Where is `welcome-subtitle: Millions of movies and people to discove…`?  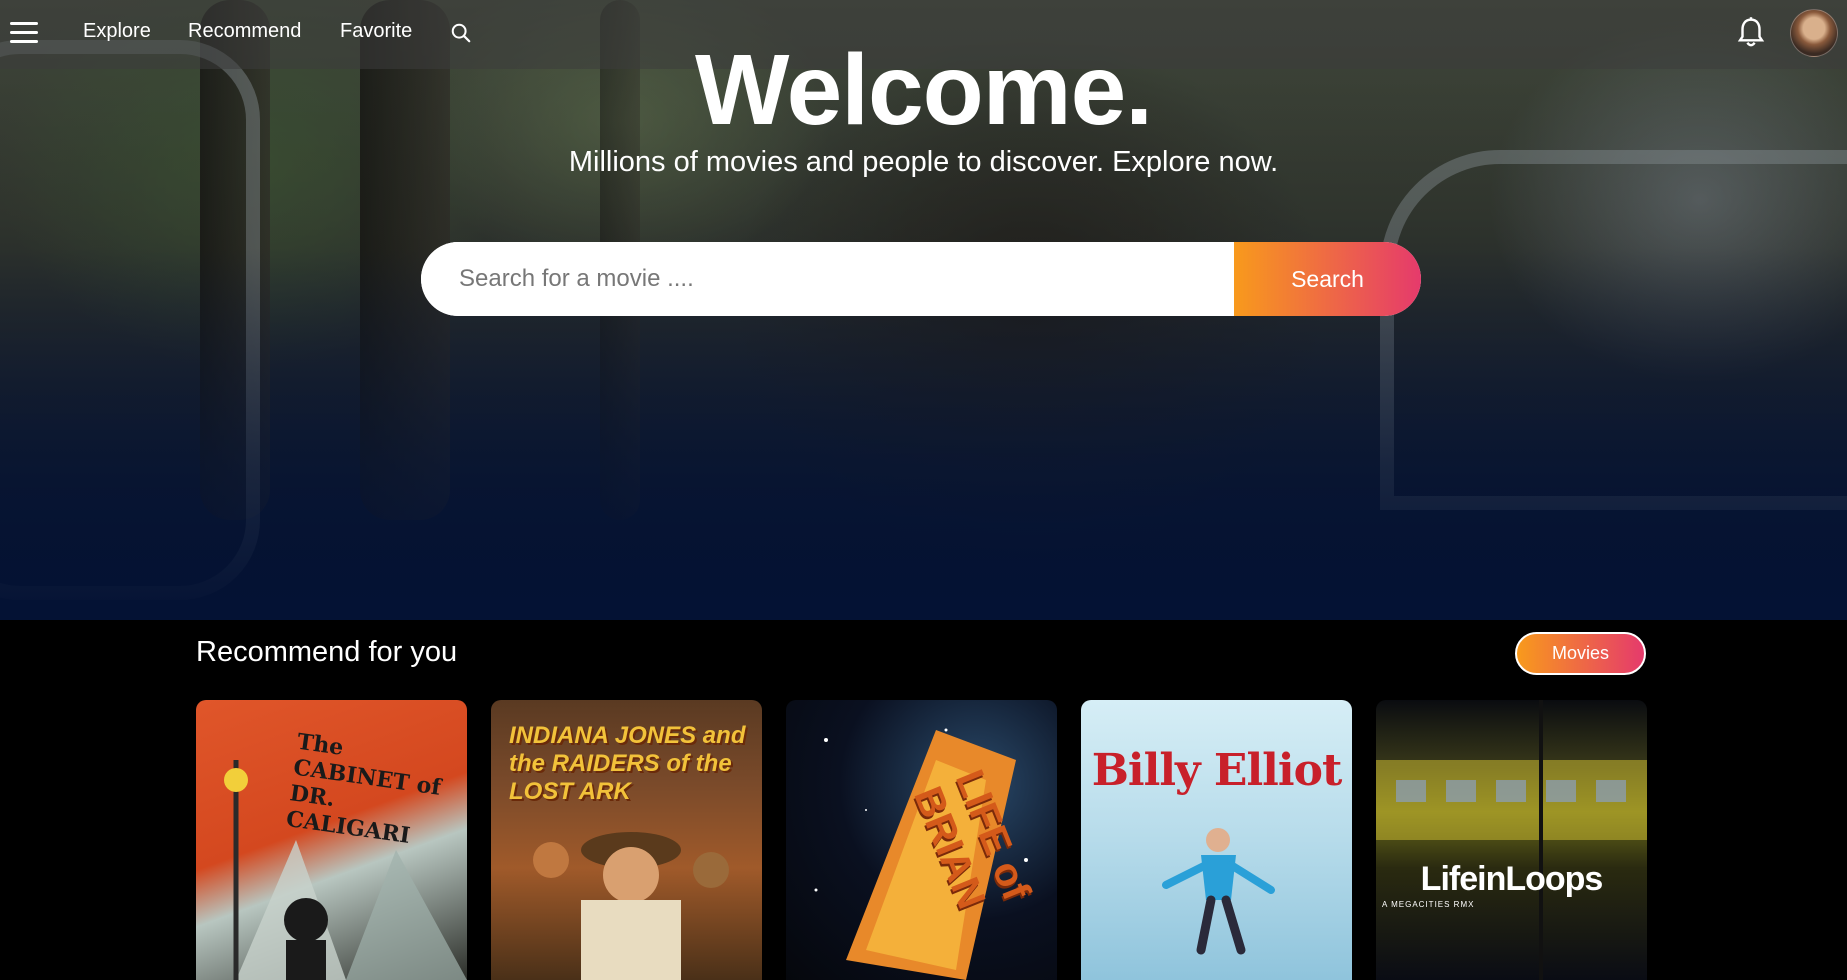
welcome-subtitle: Millions of movies and people to discove… is located at coordinates (923, 162).